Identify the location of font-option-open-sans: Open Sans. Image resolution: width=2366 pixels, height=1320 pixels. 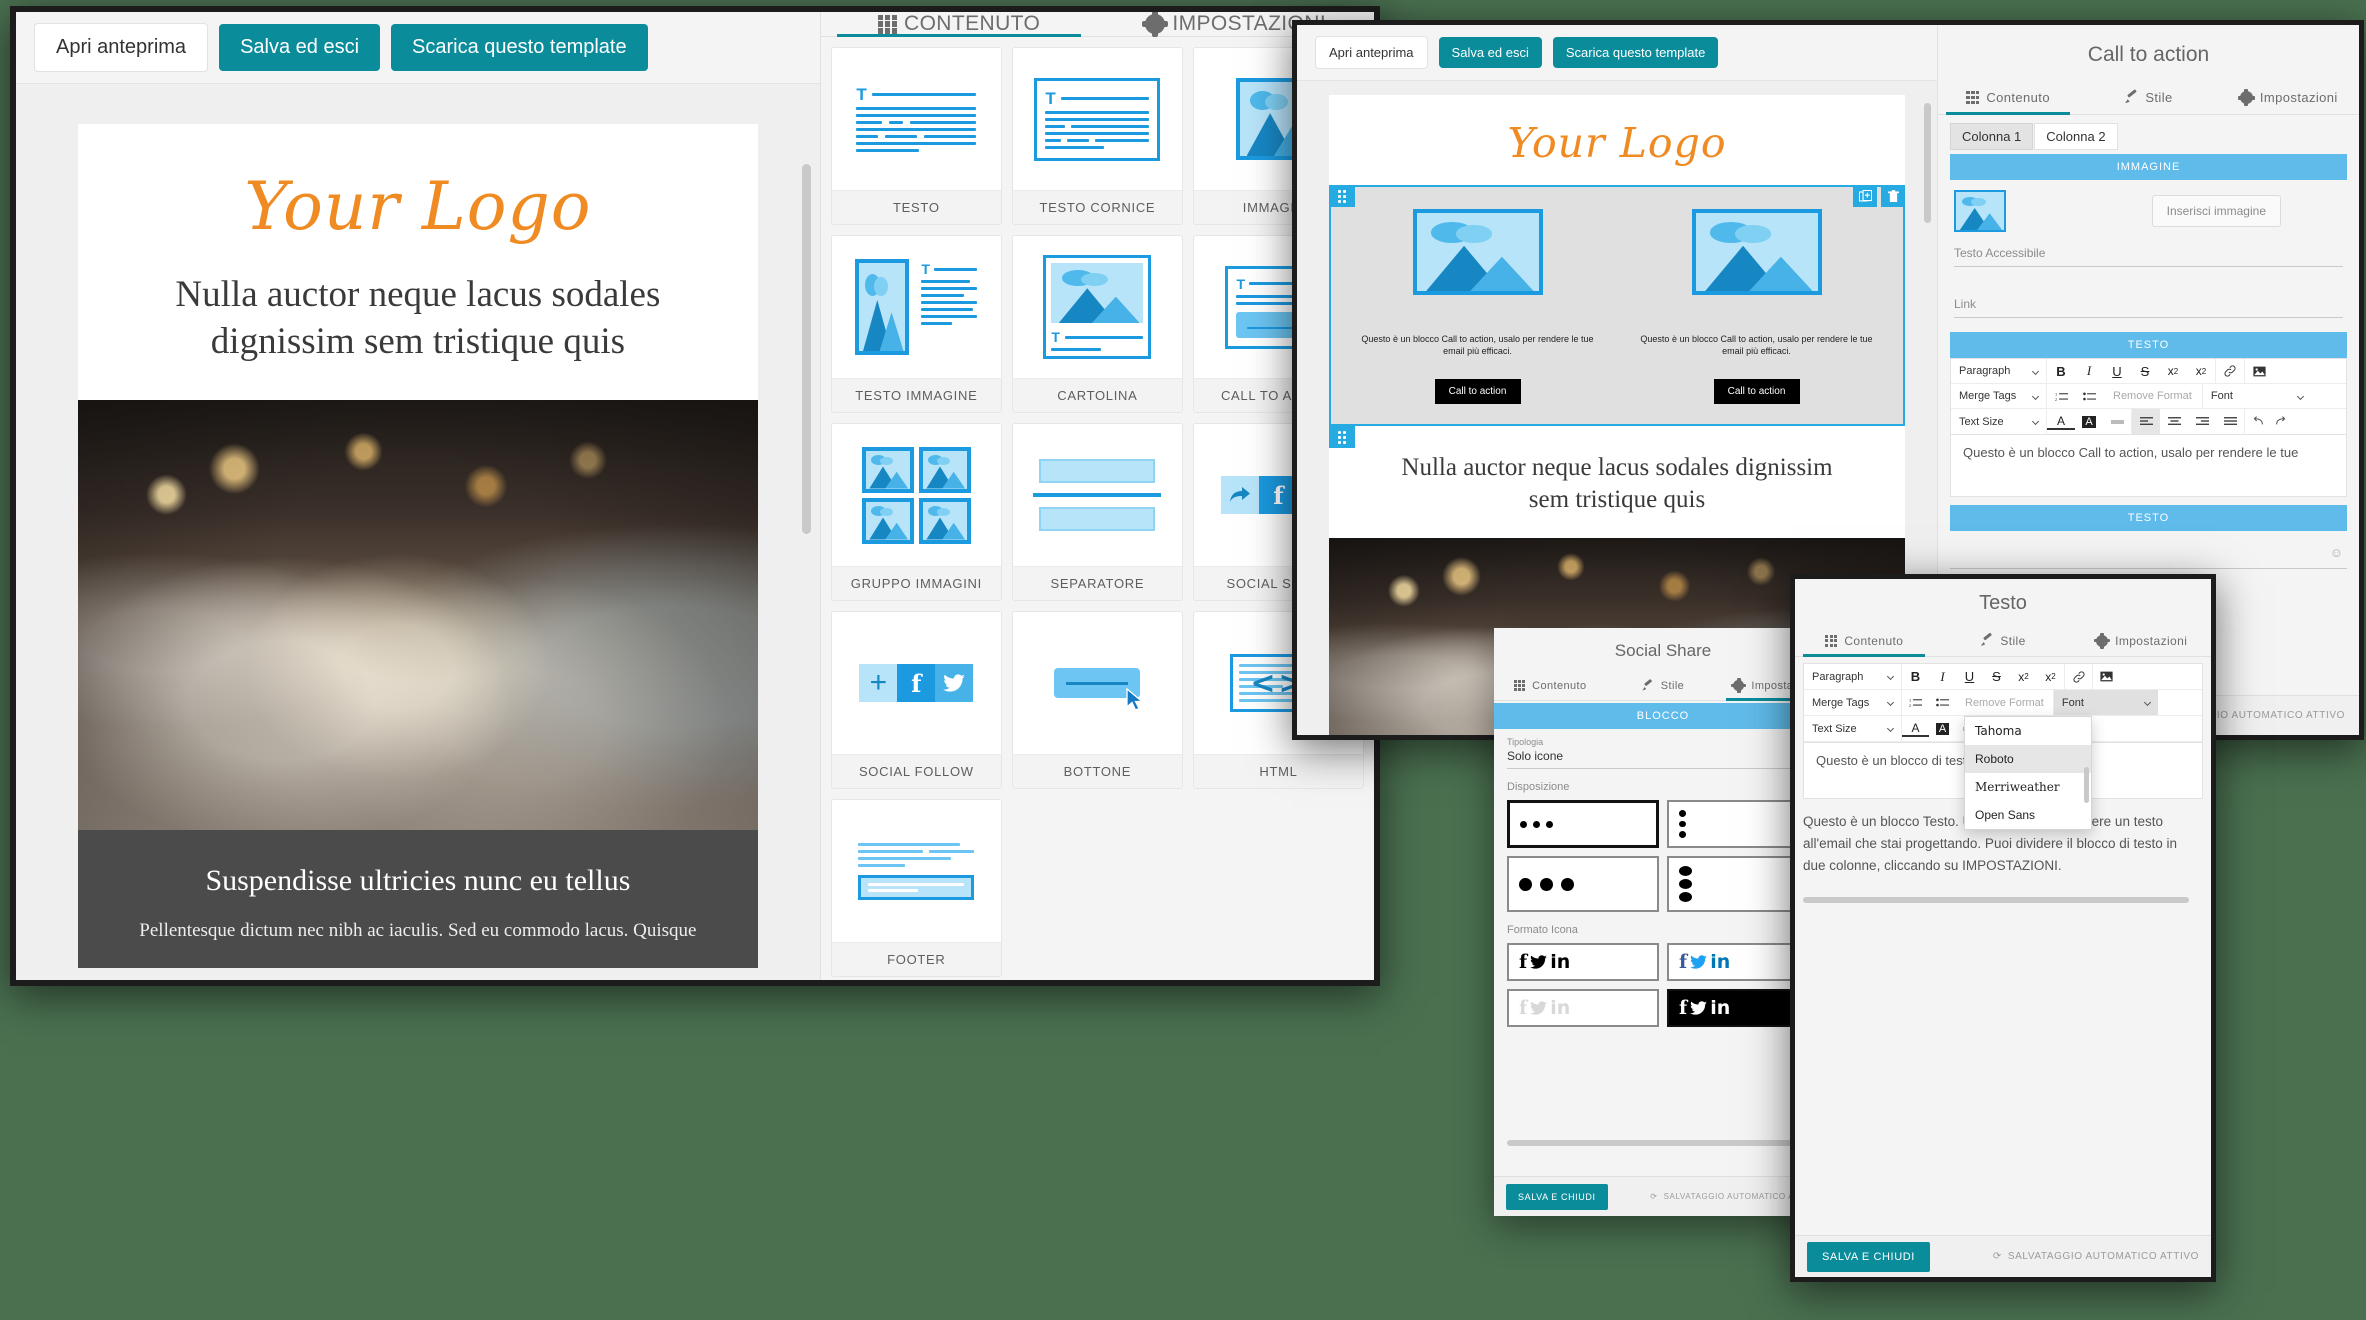
(2028, 815).